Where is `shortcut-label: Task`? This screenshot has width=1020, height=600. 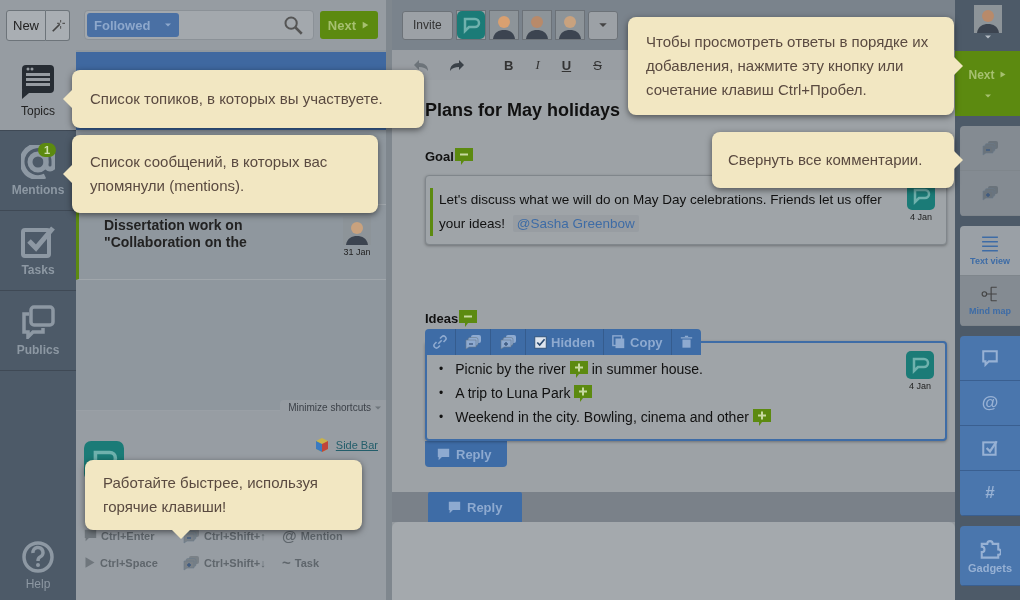
shortcut-label: Task is located at coordinates (307, 562).